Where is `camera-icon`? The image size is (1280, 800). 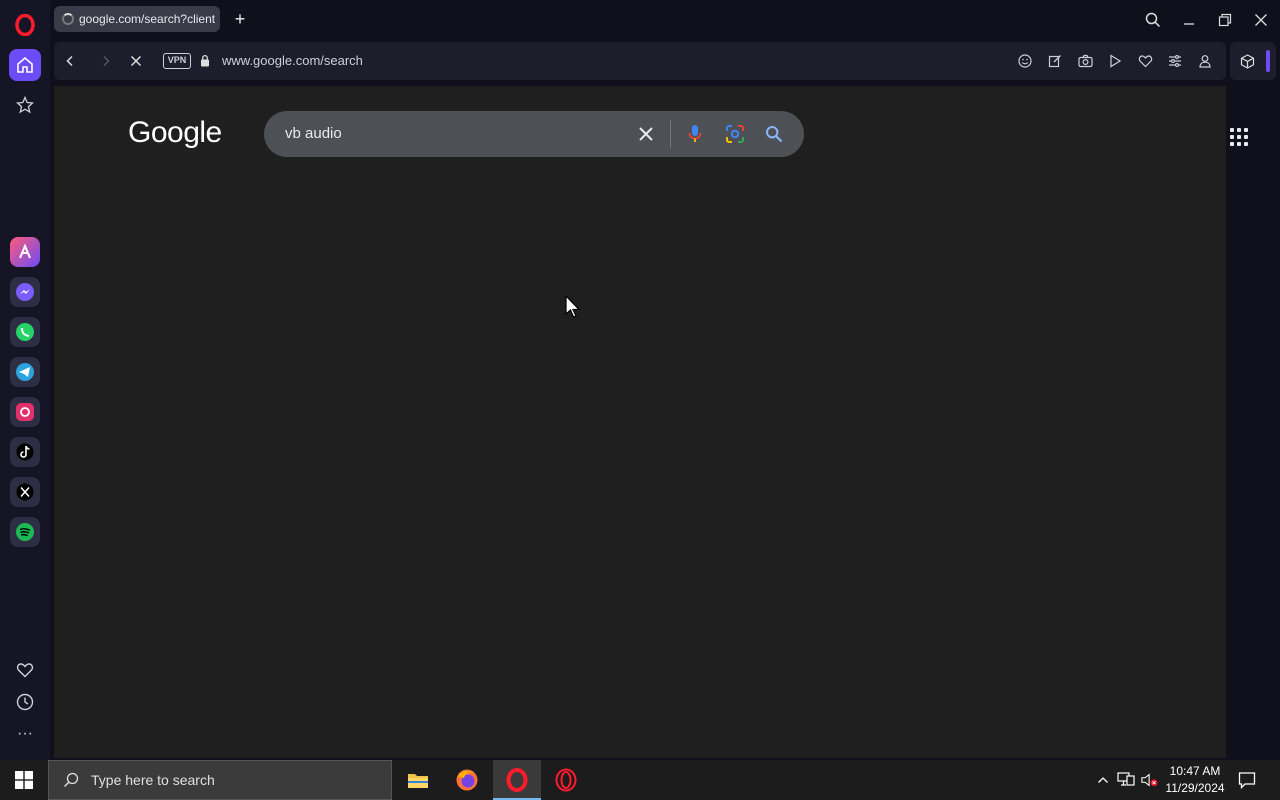 camera-icon is located at coordinates (1085, 61).